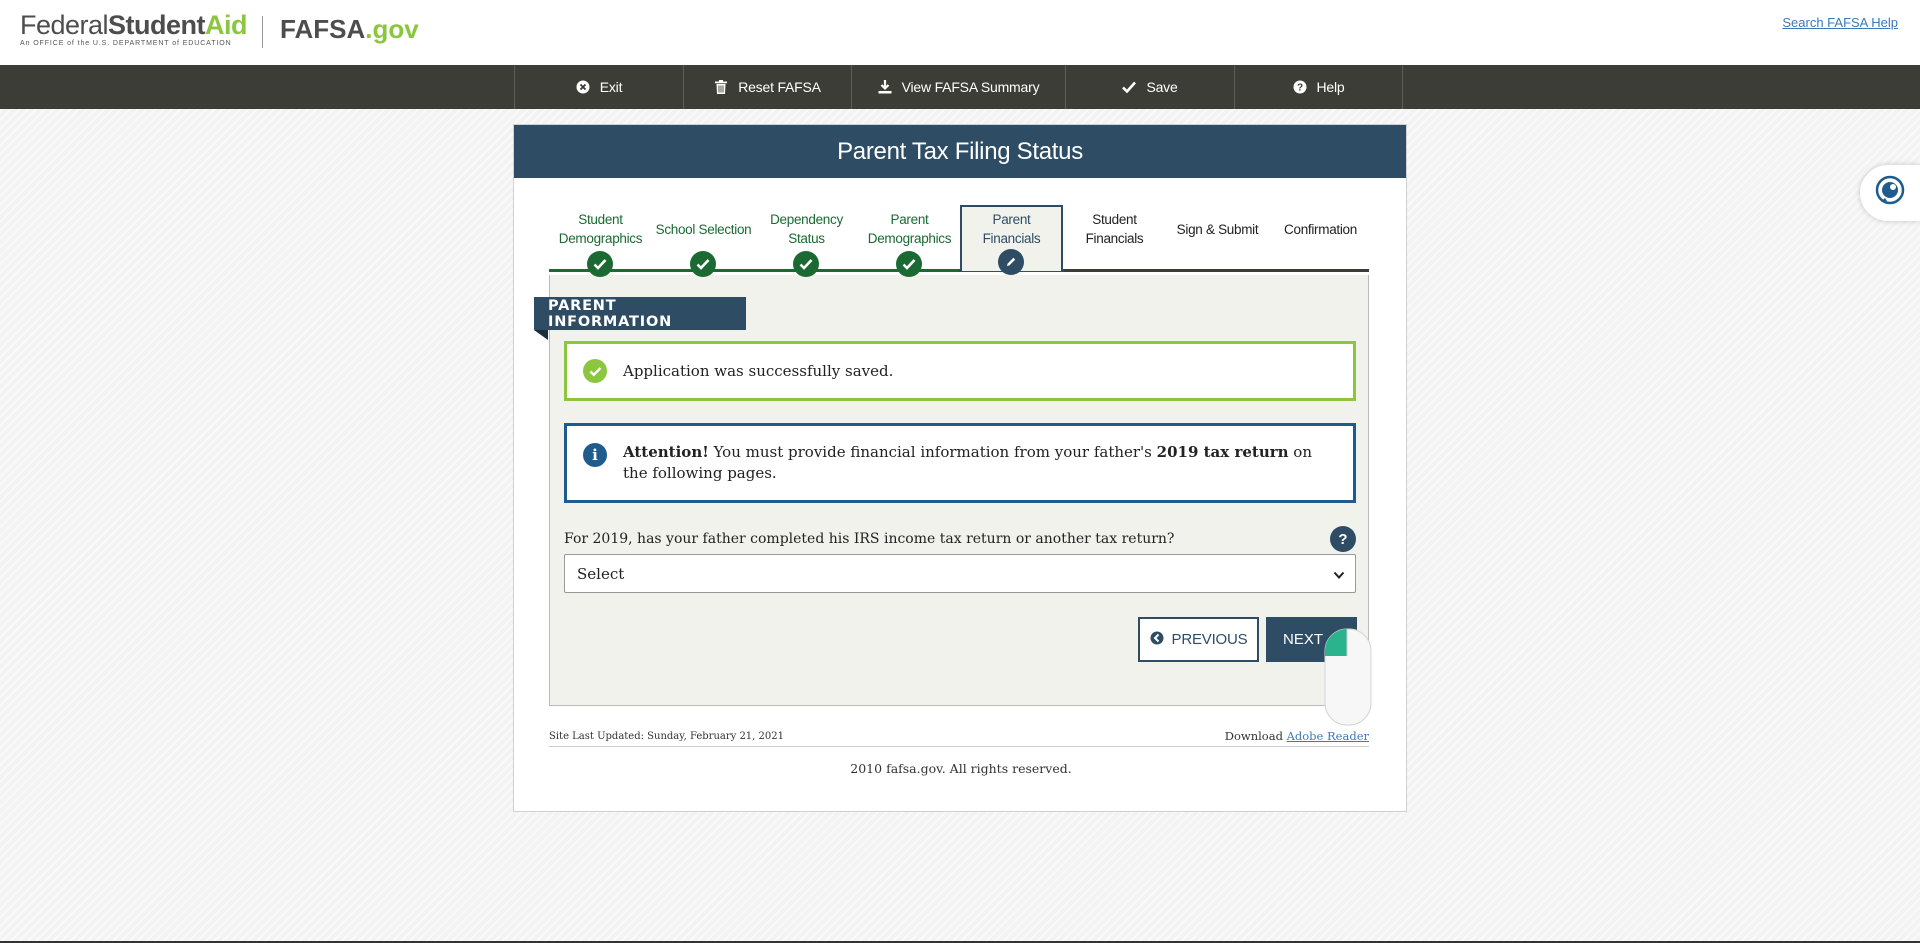 This screenshot has width=1920, height=943. I want to click on step-confirmation: Confirmation, so click(1320, 242).